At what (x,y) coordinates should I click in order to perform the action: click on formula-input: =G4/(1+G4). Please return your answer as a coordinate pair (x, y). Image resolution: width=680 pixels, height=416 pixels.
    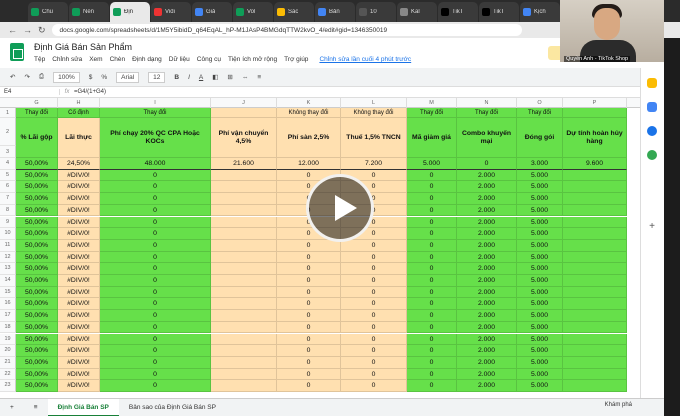
    Looking at the image, I should click on (90, 92).